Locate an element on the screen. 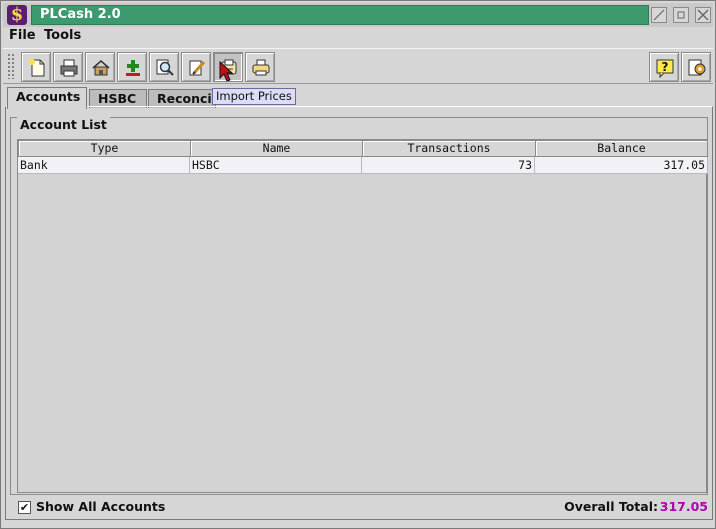  show-all-accounts-label: Show All Accounts is located at coordinates (100, 506).